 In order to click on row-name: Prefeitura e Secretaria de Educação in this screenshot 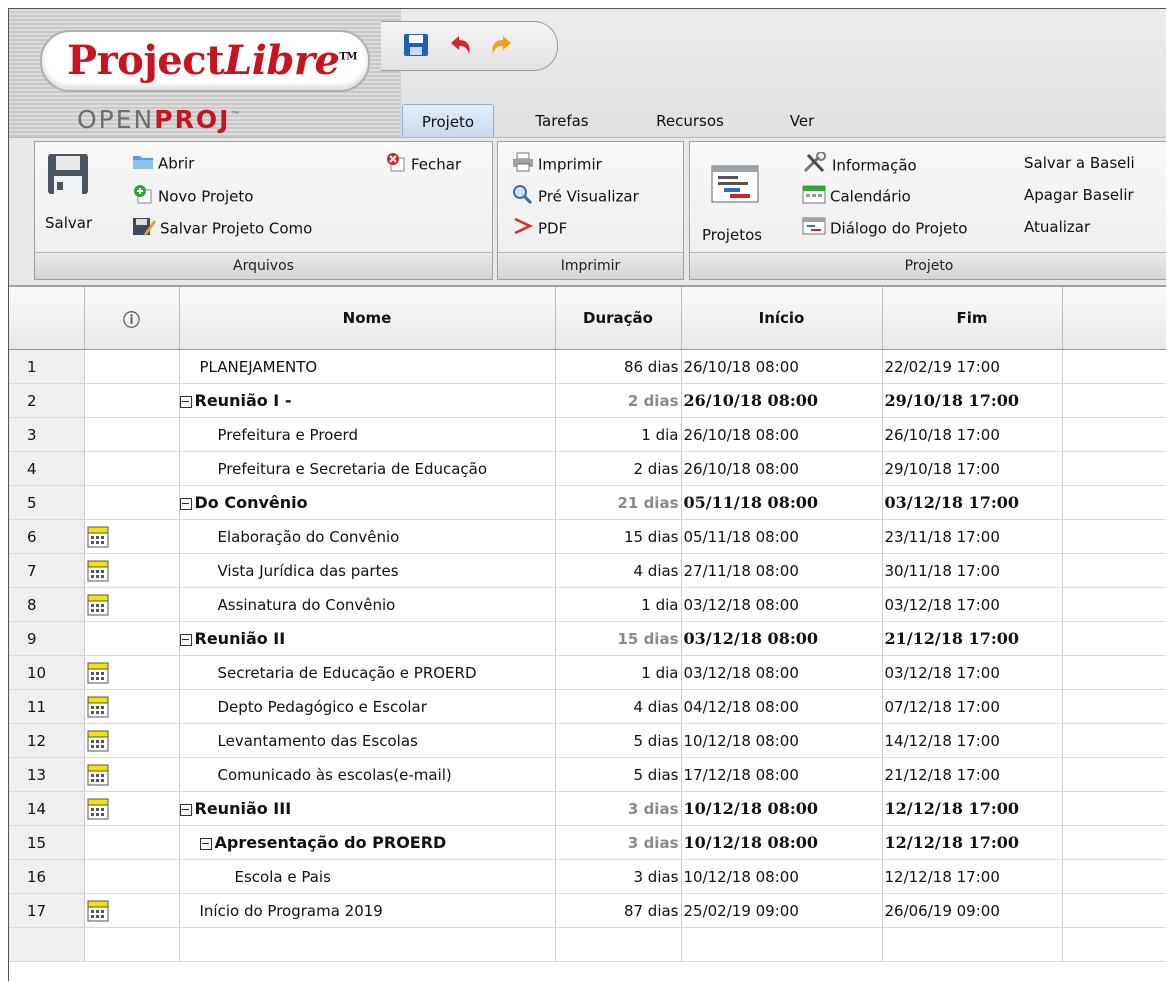, I will do `click(367, 468)`.